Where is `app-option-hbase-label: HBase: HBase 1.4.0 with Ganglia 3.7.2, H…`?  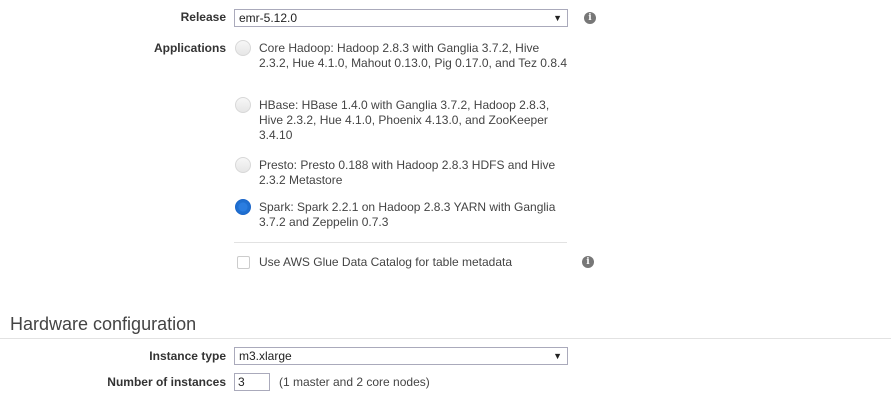
app-option-hbase-label: HBase: HBase 1.4.0 with Ganglia 3.7.2, H… is located at coordinates (404, 120).